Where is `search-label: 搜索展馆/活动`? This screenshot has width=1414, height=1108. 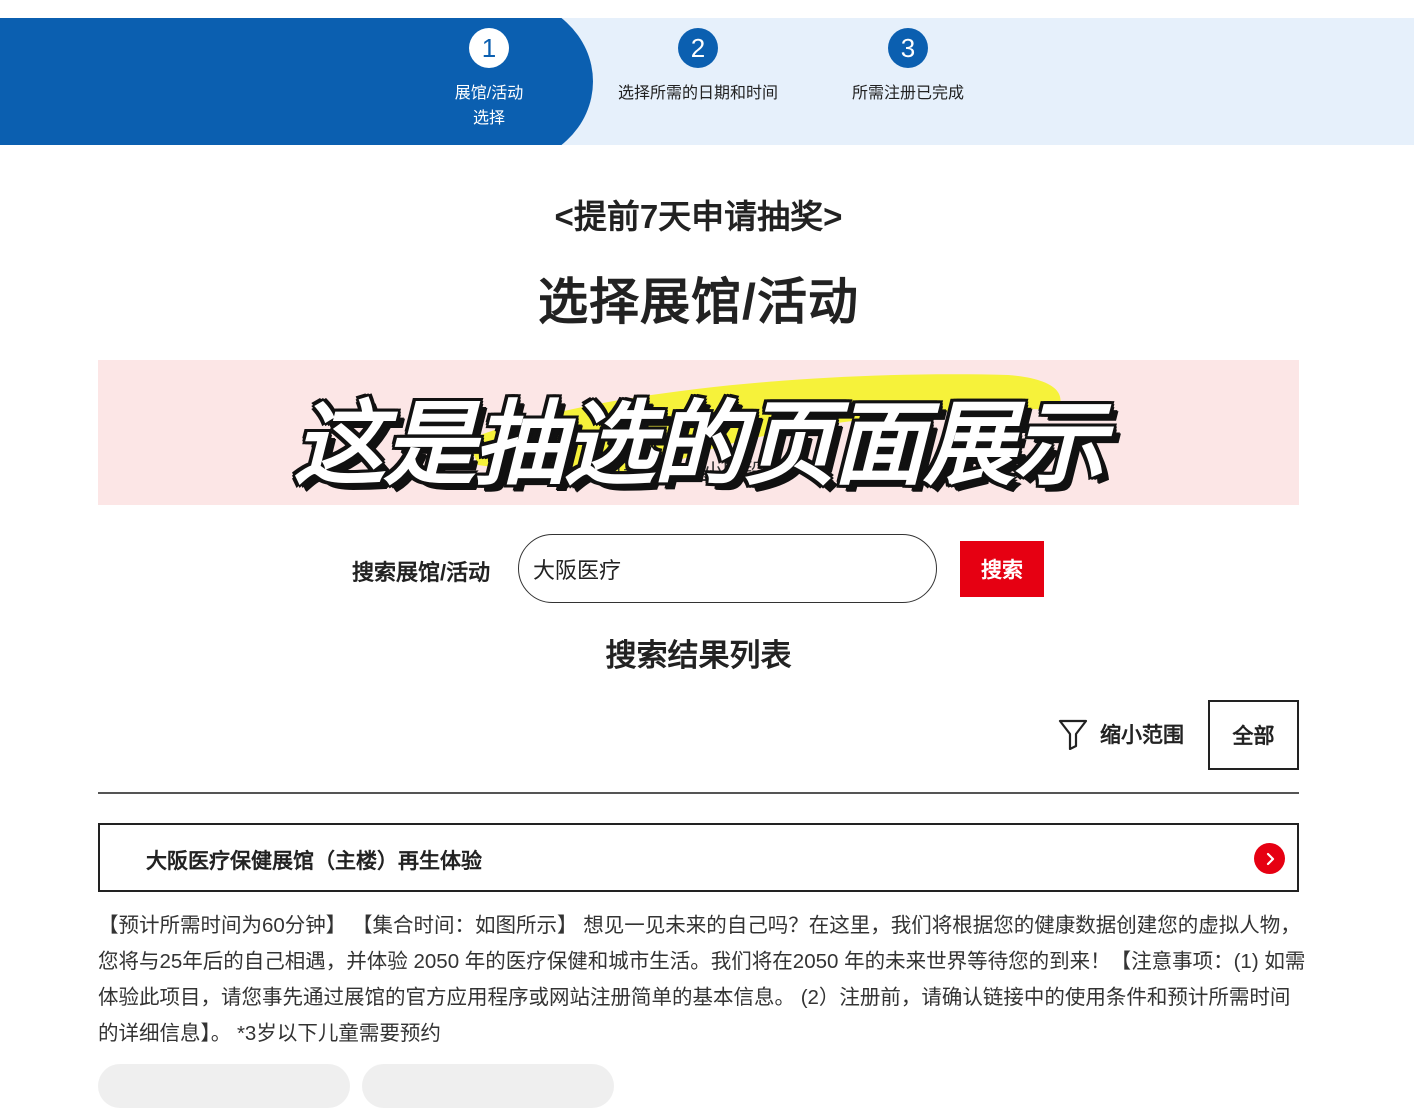
search-label: 搜索展馆/活动 is located at coordinates (421, 572).